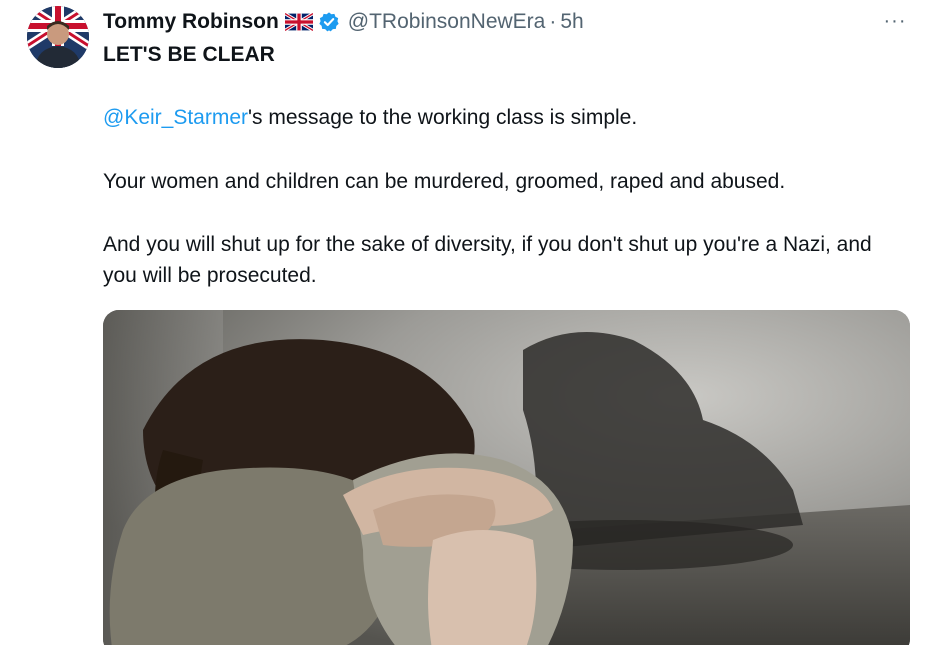 The image size is (933, 645). I want to click on verified-badge-icon, so click(329, 22).